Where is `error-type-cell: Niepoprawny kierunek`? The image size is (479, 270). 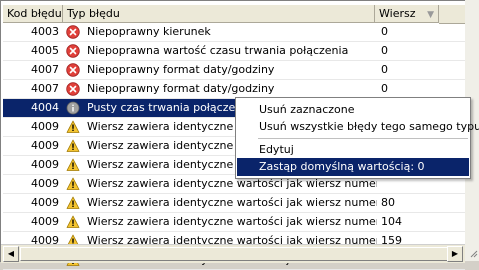 error-type-cell: Niepoprawny kierunek is located at coordinates (149, 31).